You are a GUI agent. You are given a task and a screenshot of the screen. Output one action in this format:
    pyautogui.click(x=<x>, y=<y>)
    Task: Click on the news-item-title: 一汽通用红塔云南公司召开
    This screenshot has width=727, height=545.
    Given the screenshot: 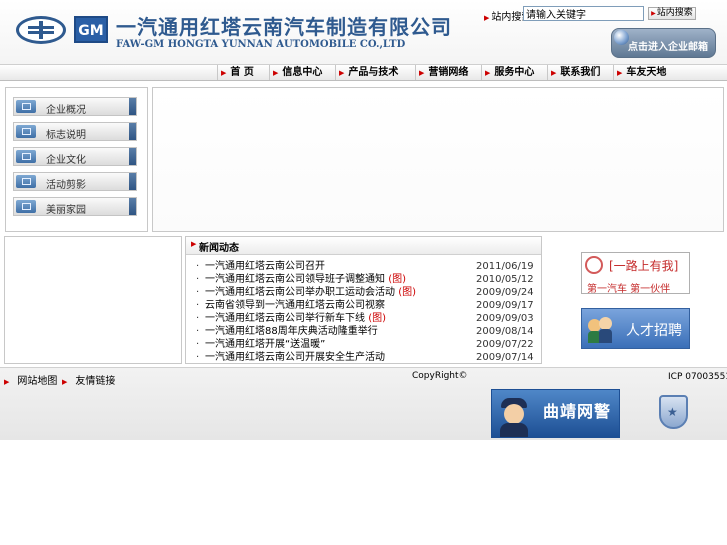 What is the action you would take?
    pyautogui.click(x=265, y=266)
    